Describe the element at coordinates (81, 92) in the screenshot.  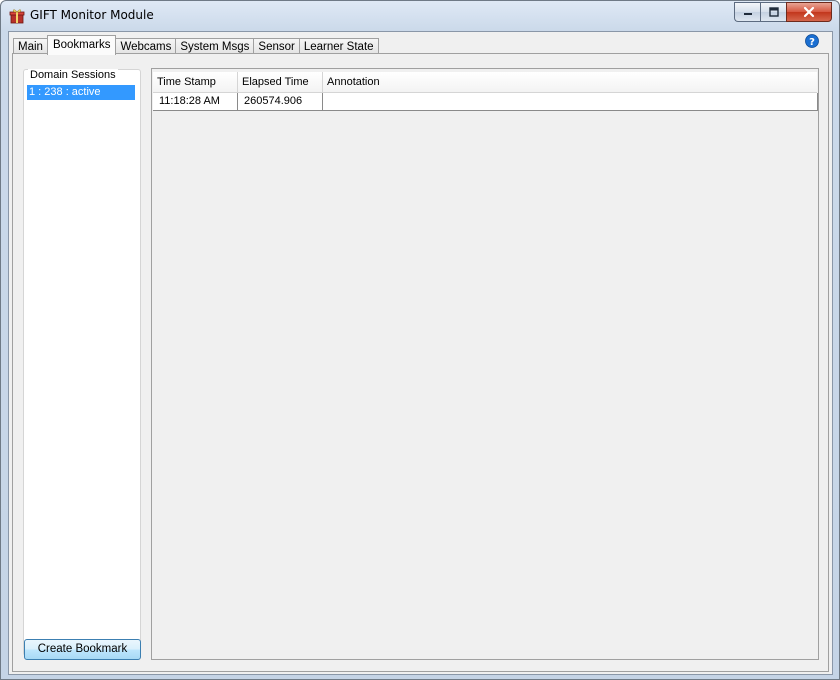
I see `session-item: 1 : 238 : active` at that location.